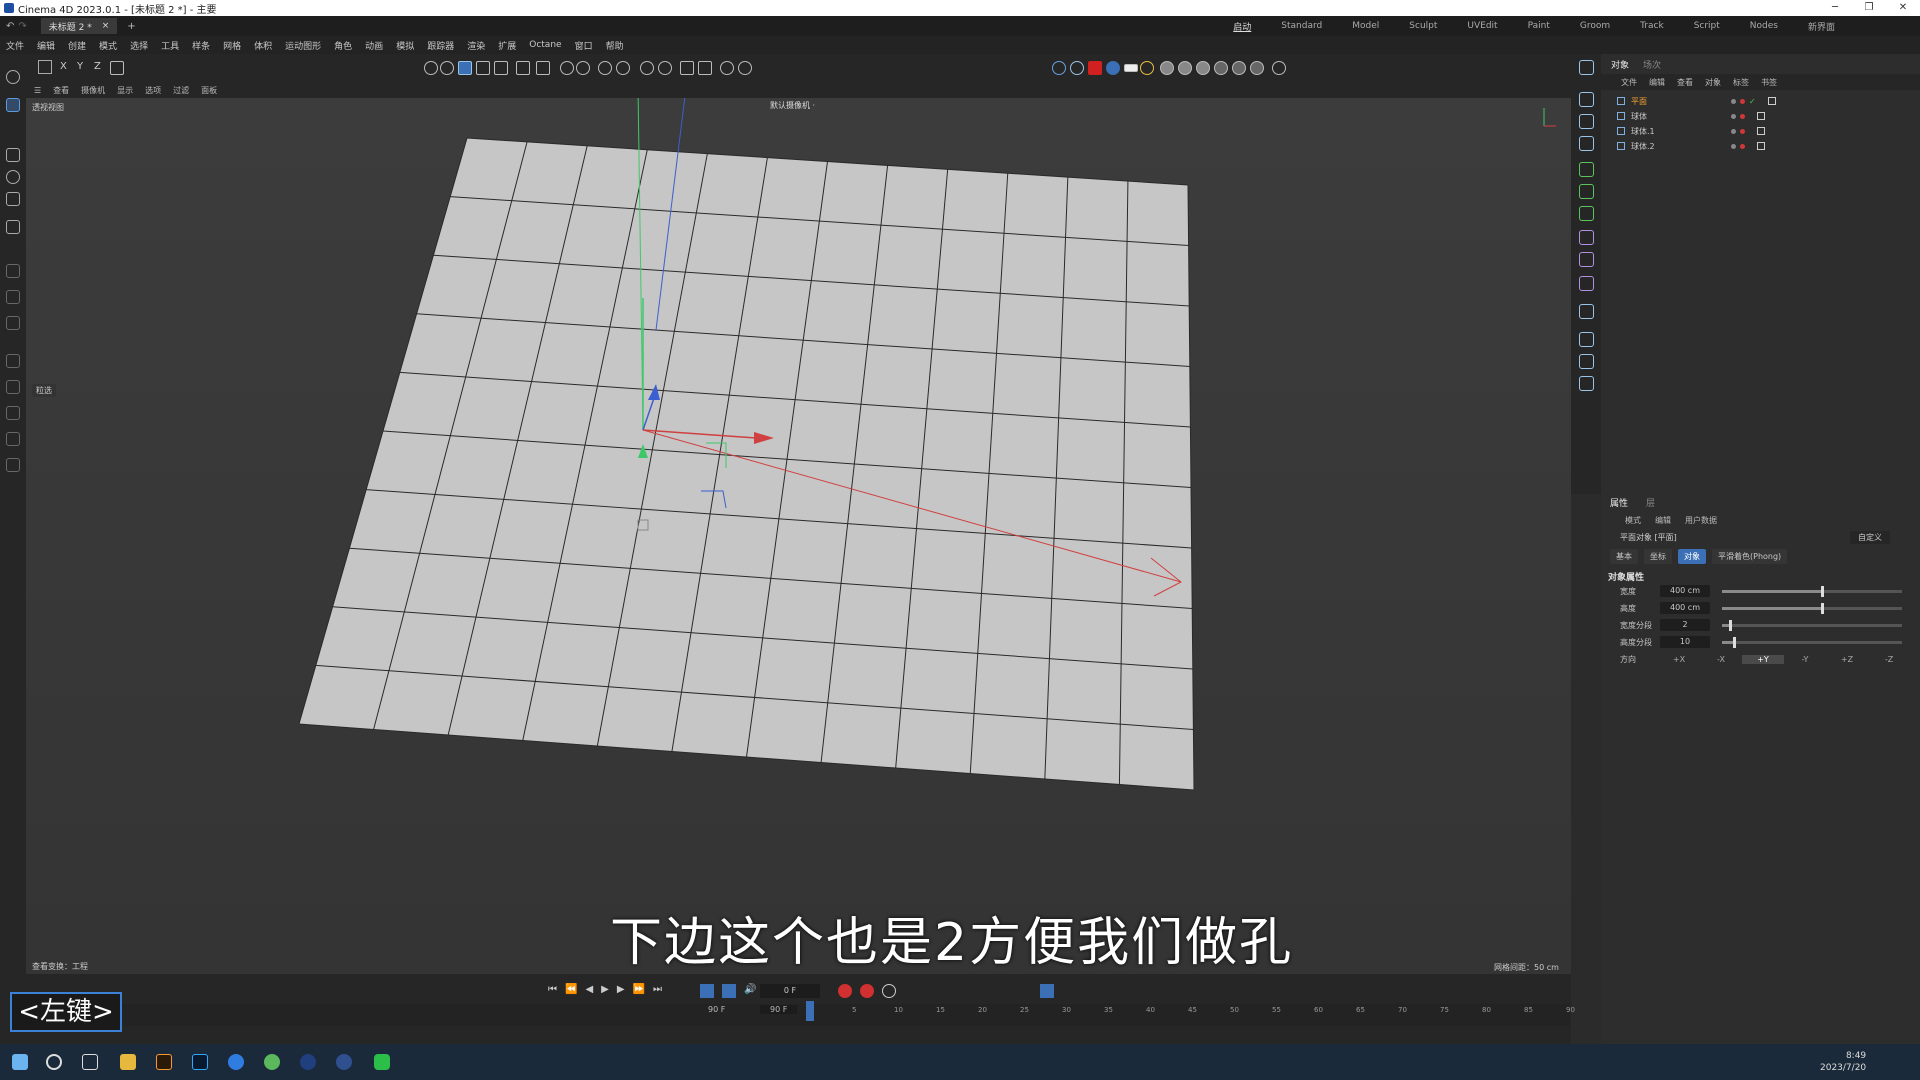 The image size is (1920, 1080). What do you see at coordinates (523, 68) in the screenshot?
I see `axis-mode-icon` at bounding box center [523, 68].